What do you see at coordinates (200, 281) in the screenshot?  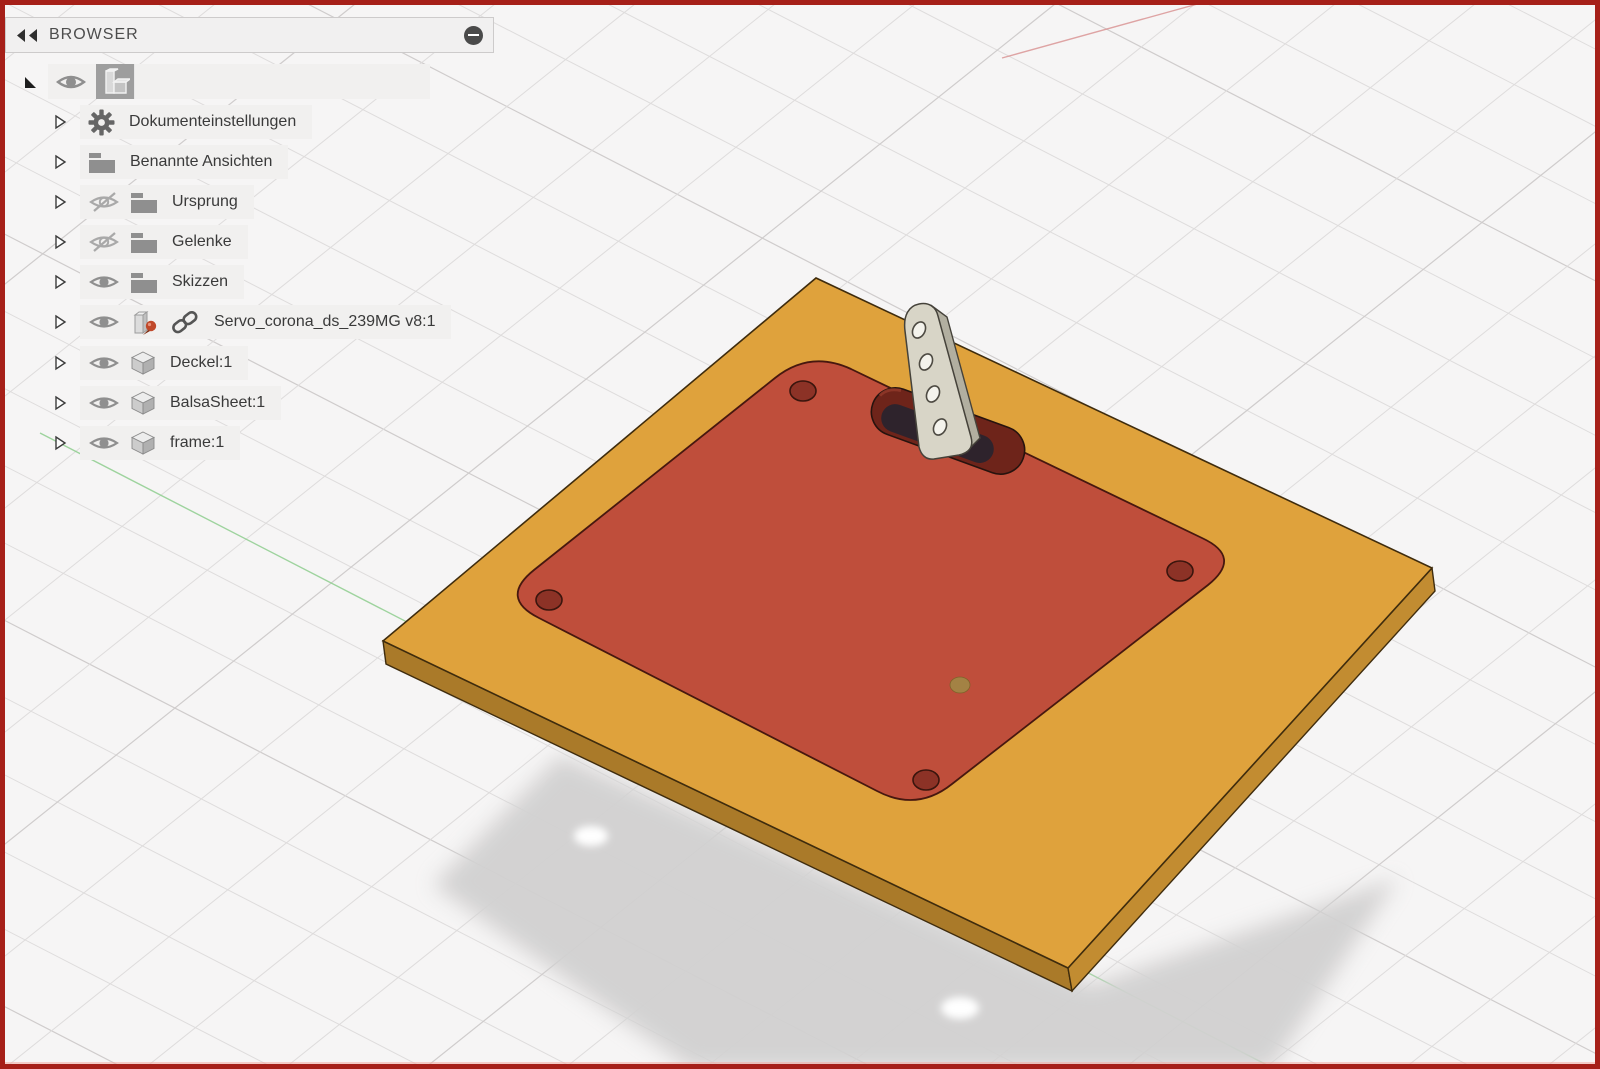 I see `tree-item-label: Skizzen` at bounding box center [200, 281].